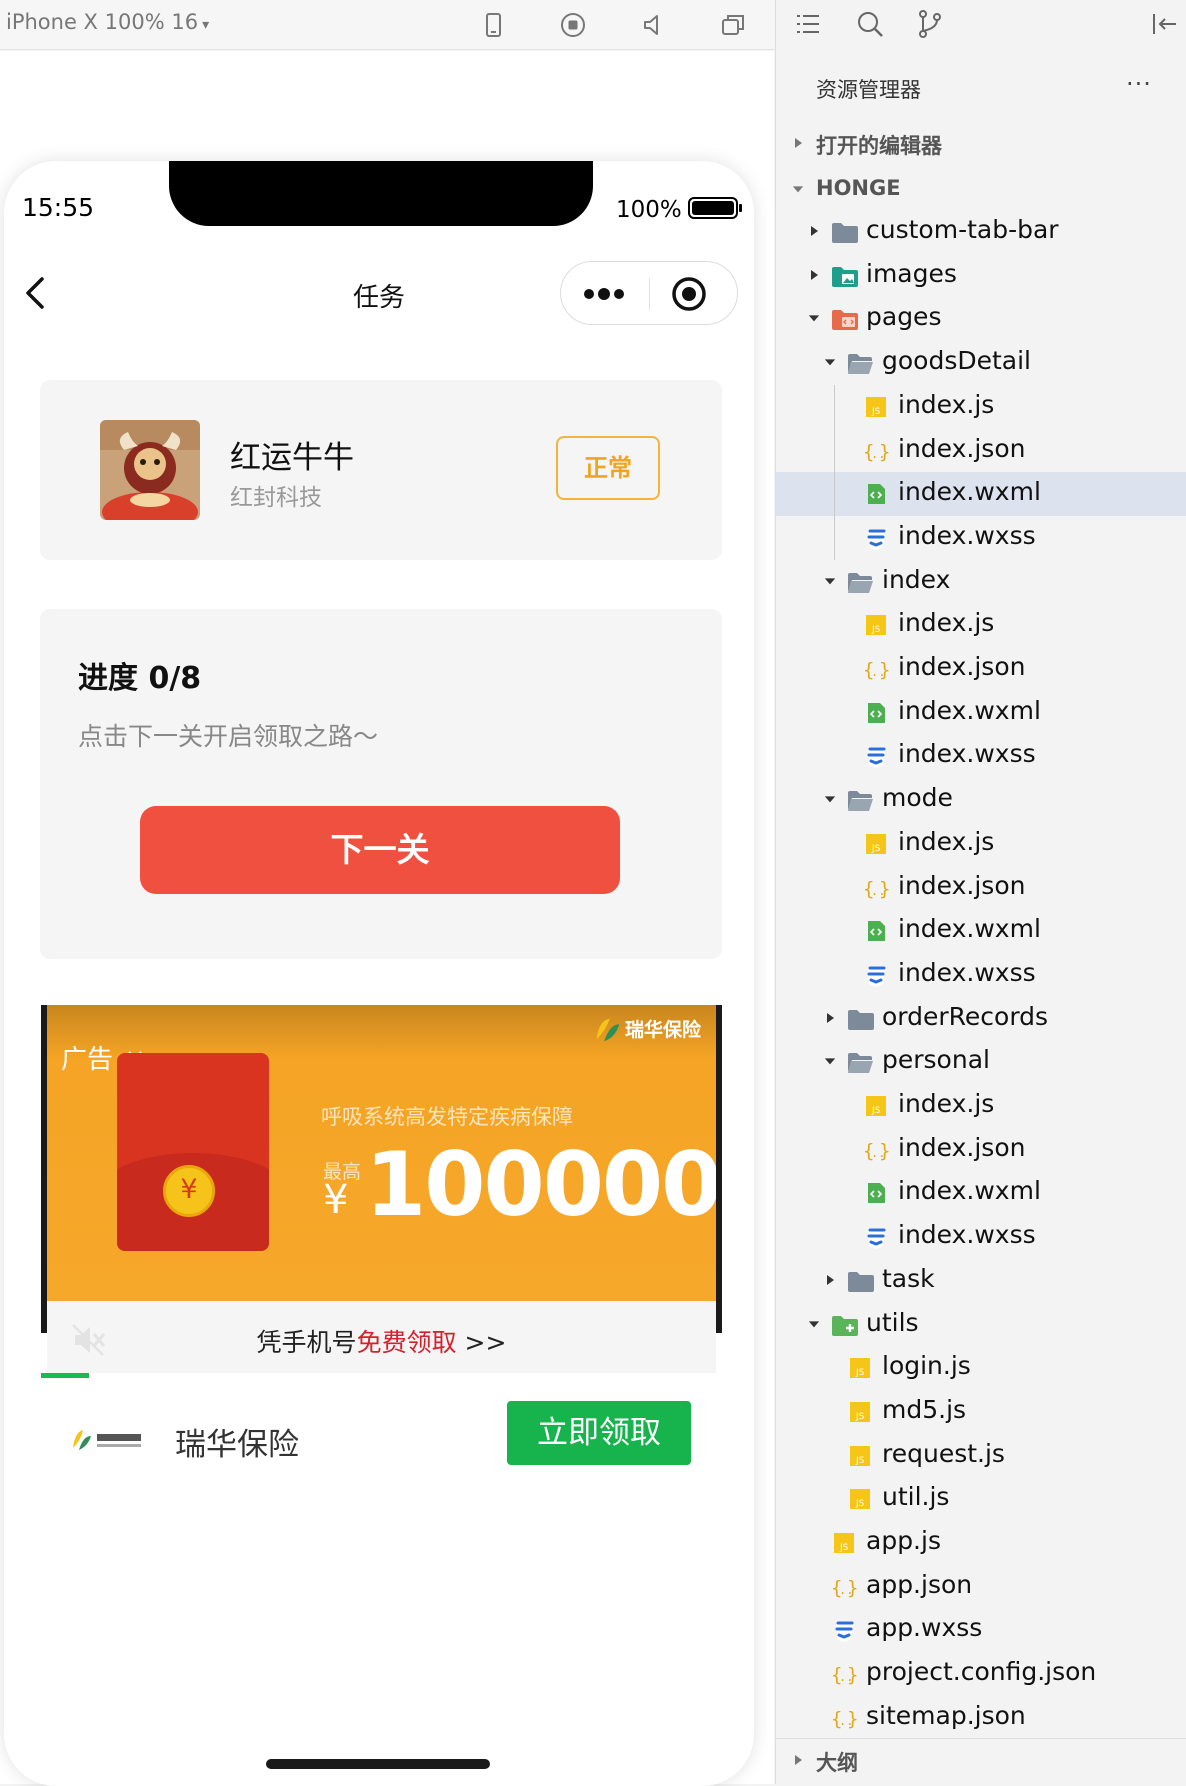 Image resolution: width=1186 pixels, height=1786 pixels. What do you see at coordinates (102, 22) in the screenshot?
I see `device-label: iPhone X 100% 16` at bounding box center [102, 22].